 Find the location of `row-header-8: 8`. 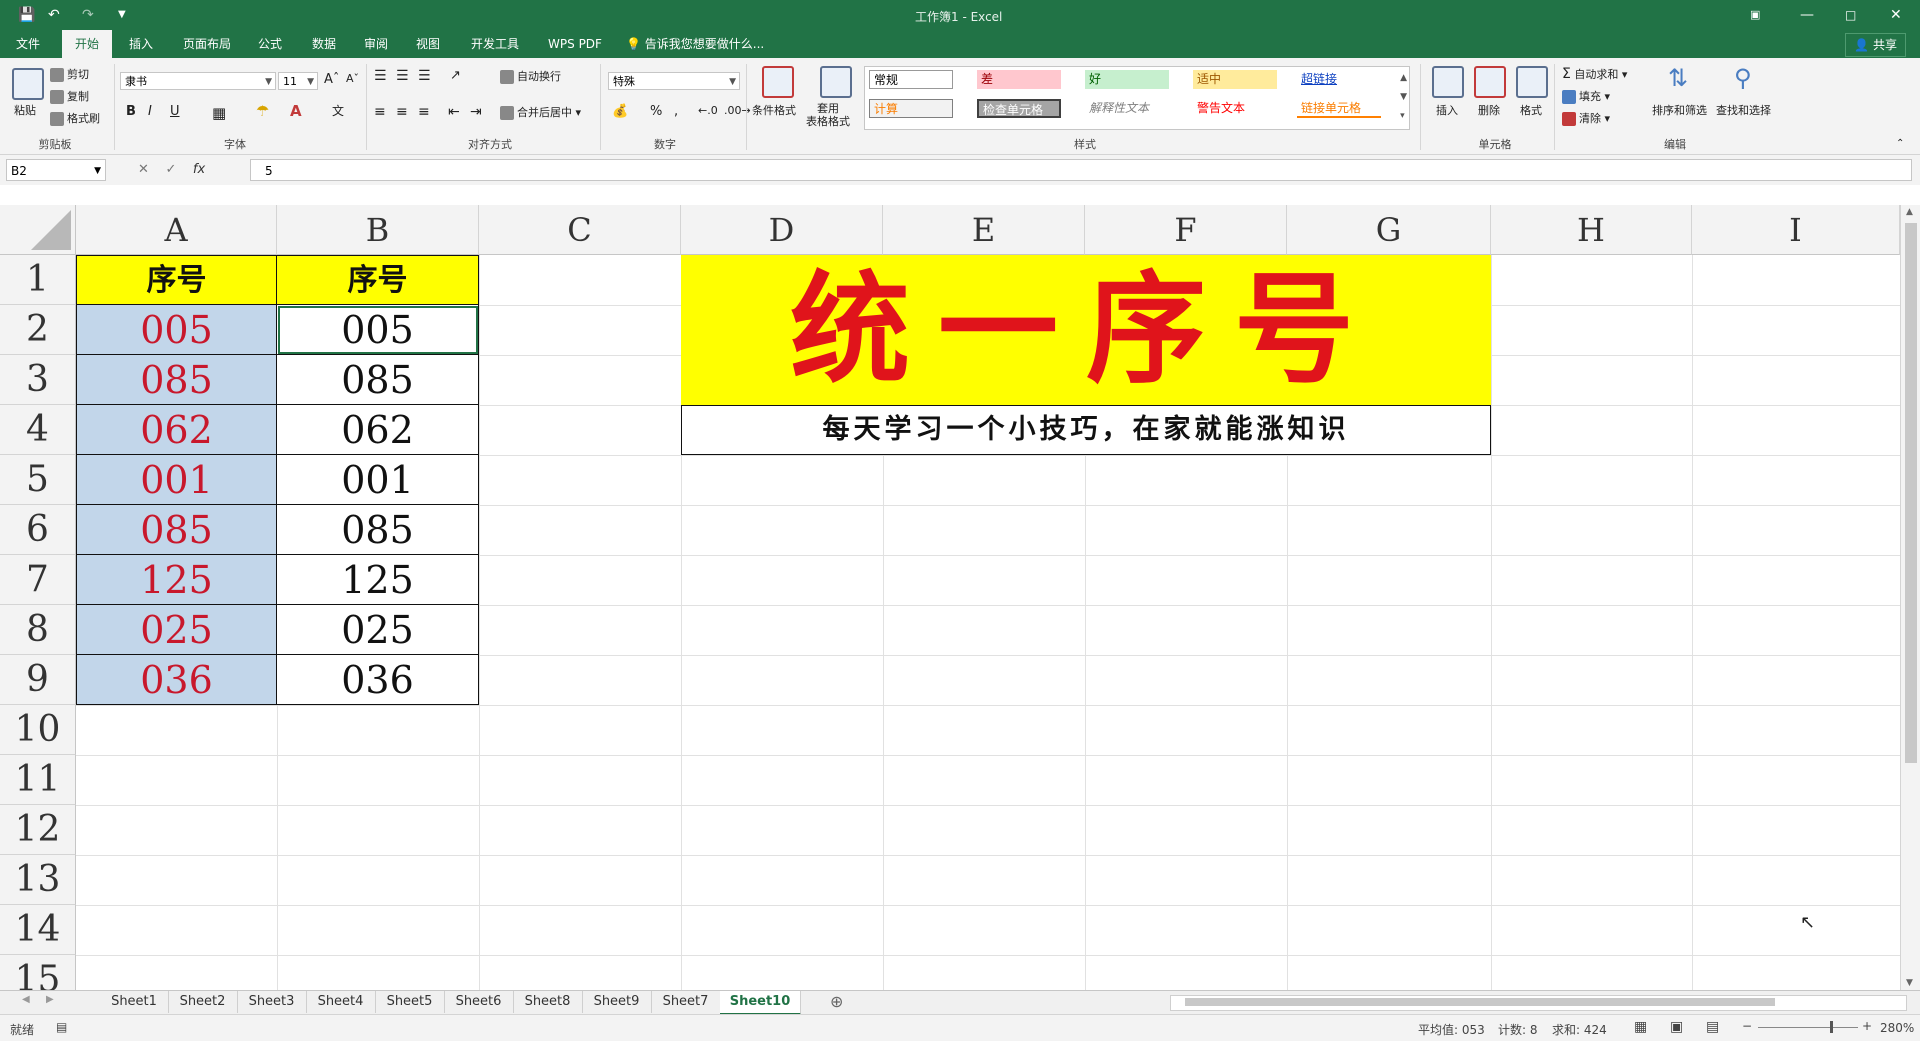

row-header-8: 8 is located at coordinates (38, 630).